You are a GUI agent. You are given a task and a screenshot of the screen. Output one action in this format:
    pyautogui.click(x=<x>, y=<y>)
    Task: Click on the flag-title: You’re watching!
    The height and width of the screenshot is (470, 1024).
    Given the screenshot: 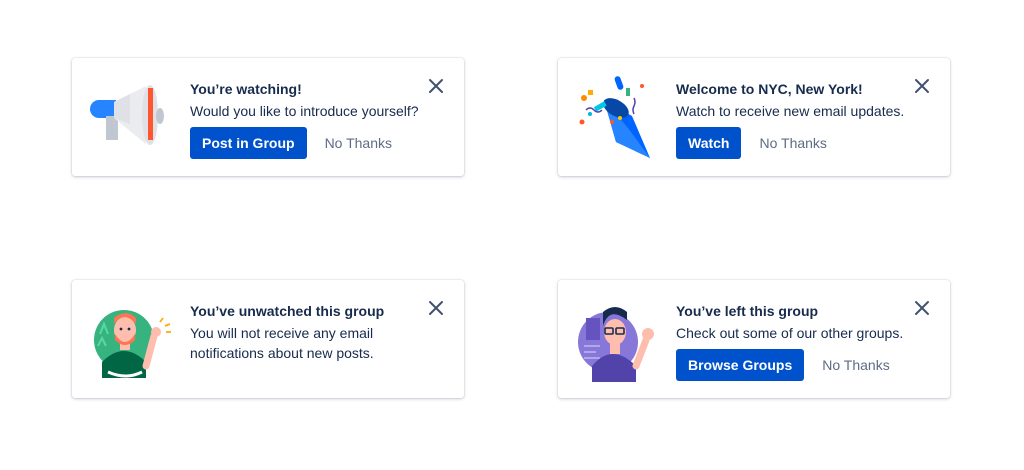 What is the action you would take?
    pyautogui.click(x=246, y=89)
    